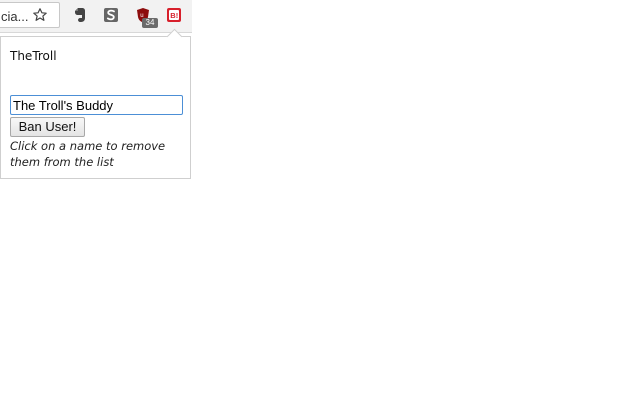 The width and height of the screenshot is (640, 400). I want to click on star-icon-svg, so click(40, 14).